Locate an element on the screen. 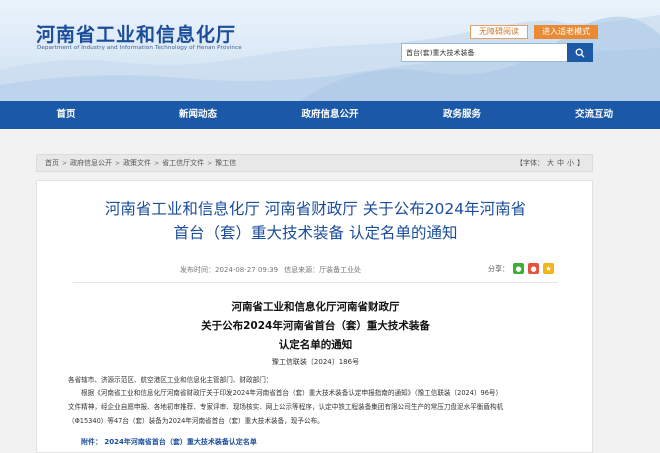 The height and width of the screenshot is (453, 660). search-icon is located at coordinates (580, 52).